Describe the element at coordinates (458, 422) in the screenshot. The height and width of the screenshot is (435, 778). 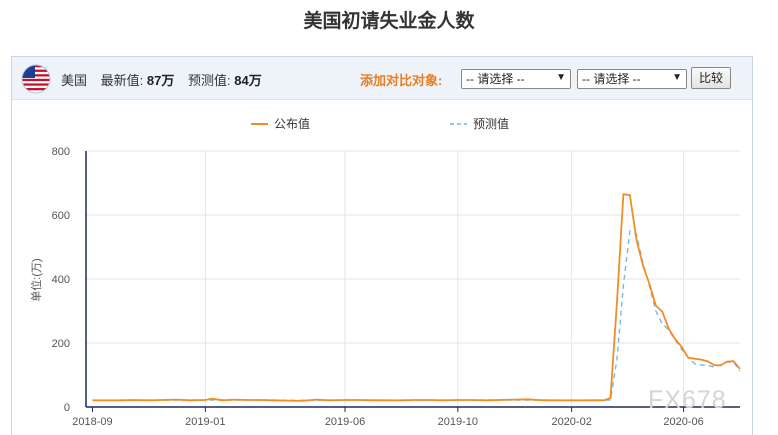
I see `x-tick-label: 2019-10` at that location.